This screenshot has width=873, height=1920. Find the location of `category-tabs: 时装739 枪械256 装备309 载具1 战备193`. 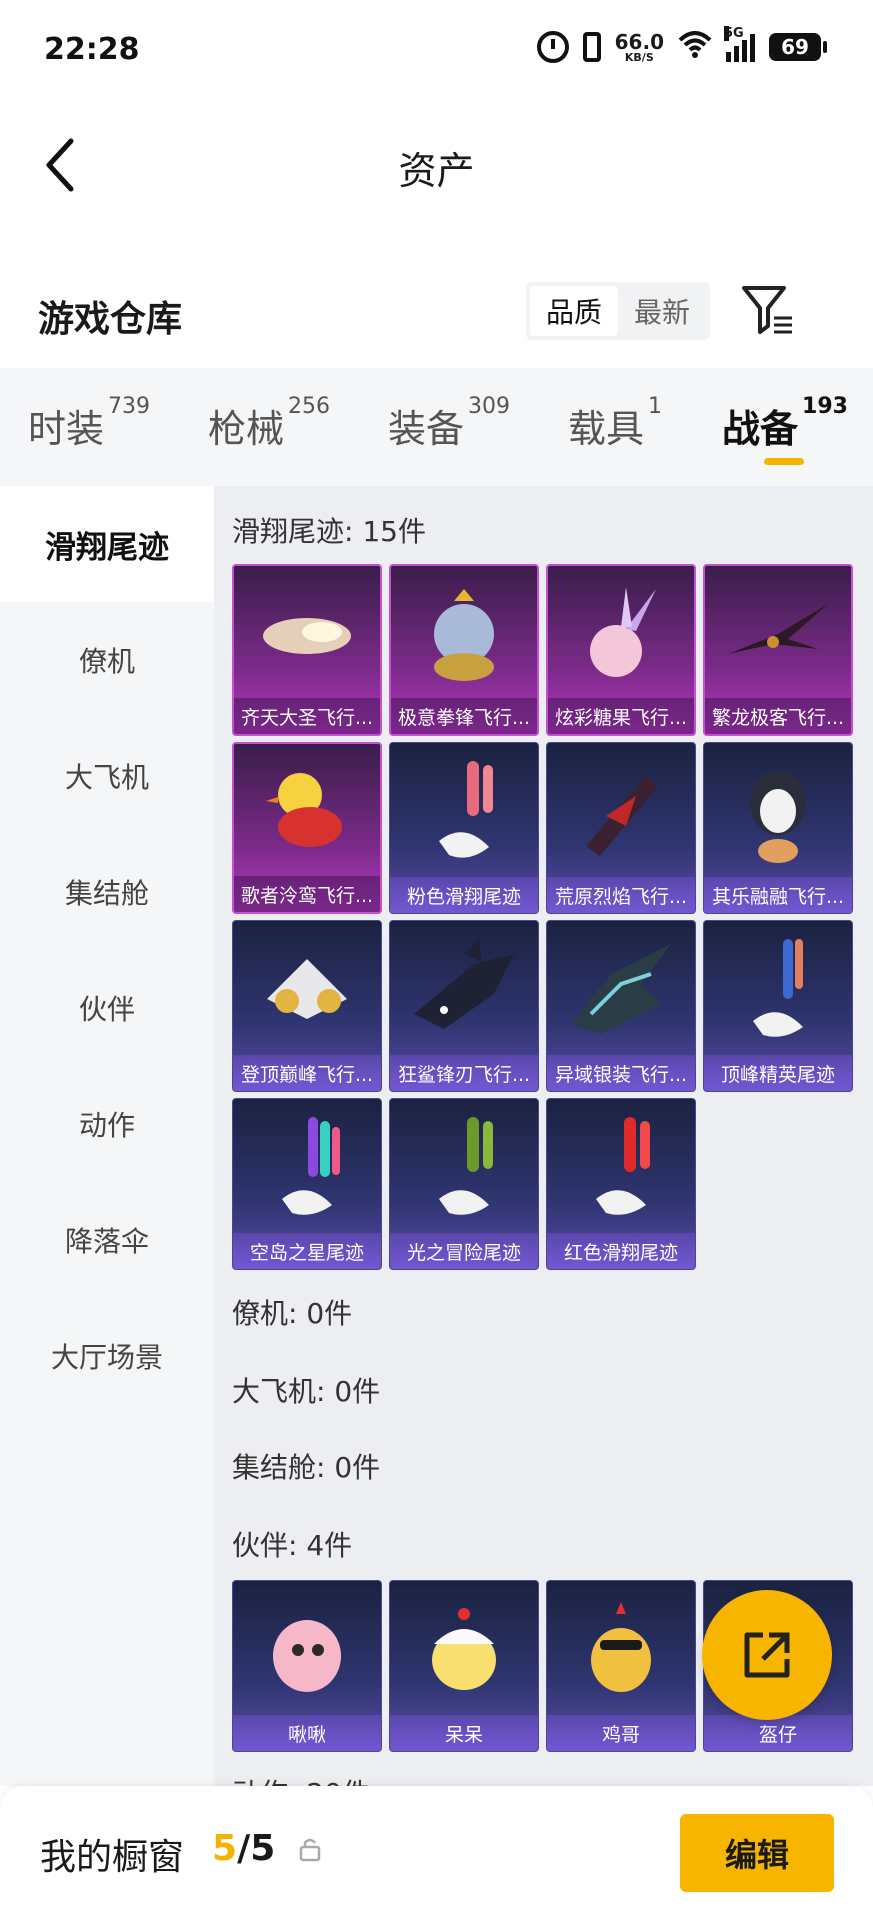

category-tabs: 时装739 枪械256 装备309 载具1 战备193 is located at coordinates (436, 427).